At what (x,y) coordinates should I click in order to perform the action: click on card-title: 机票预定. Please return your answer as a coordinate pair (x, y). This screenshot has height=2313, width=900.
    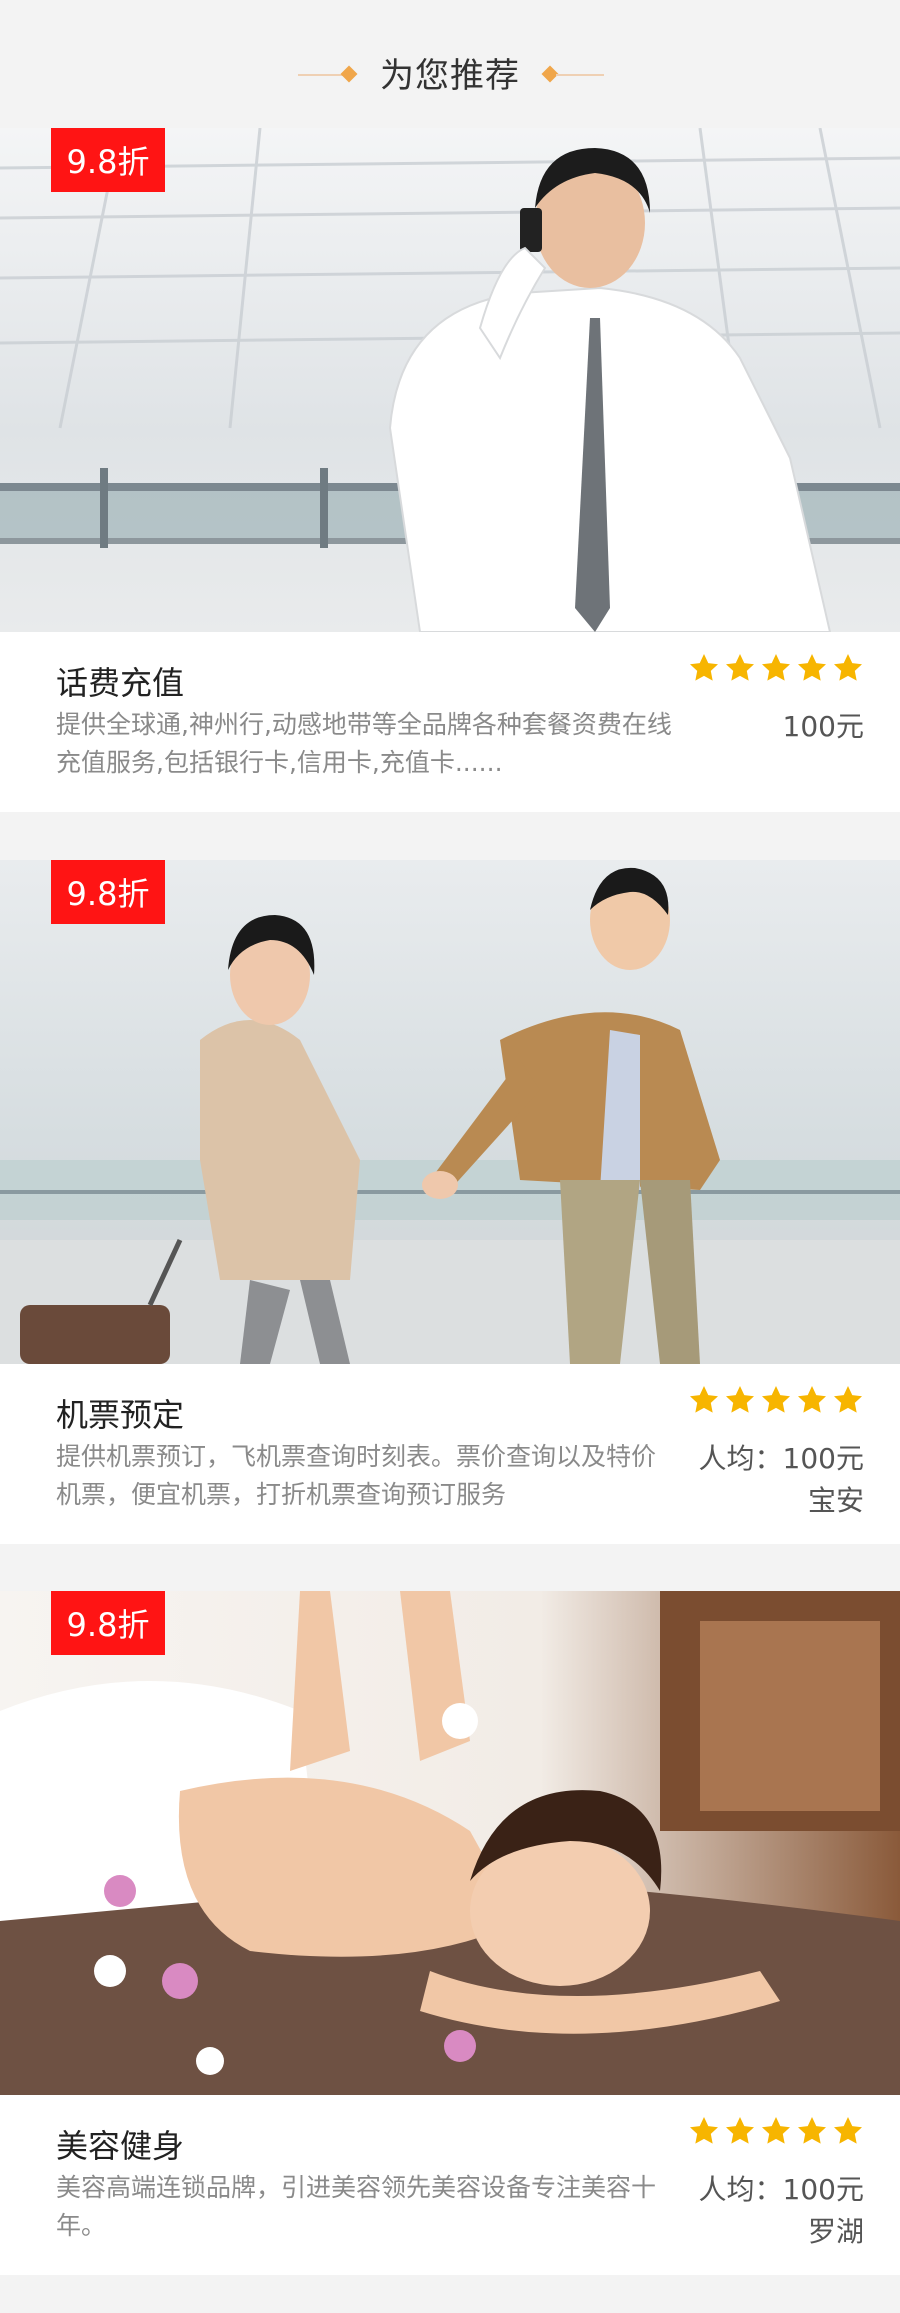
    Looking at the image, I should click on (120, 1413).